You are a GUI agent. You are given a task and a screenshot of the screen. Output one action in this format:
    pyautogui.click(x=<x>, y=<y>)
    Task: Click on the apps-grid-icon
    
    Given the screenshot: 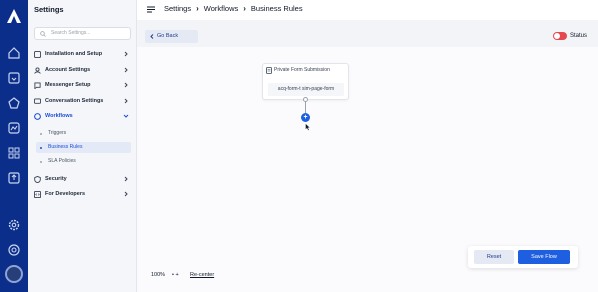 What is the action you would take?
    pyautogui.click(x=14, y=153)
    